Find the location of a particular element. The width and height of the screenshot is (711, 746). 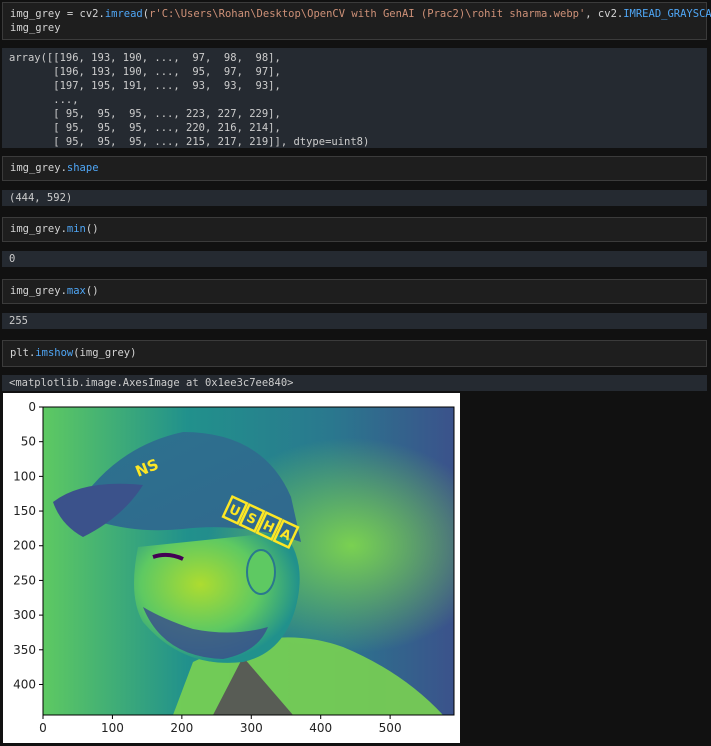

y-tick-label: 0 is located at coordinates (32, 407).